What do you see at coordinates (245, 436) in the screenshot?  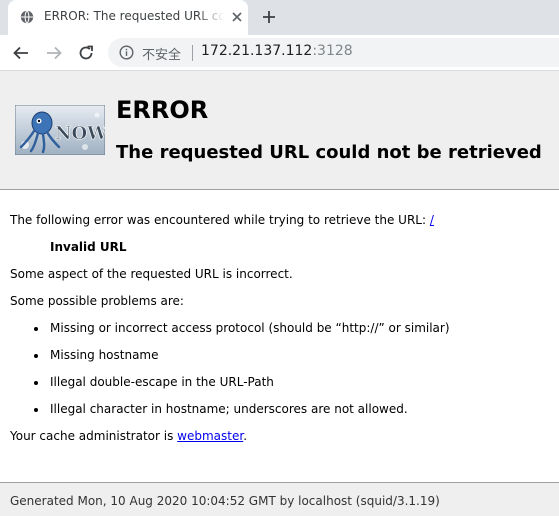 I see `admin-suffix: .` at bounding box center [245, 436].